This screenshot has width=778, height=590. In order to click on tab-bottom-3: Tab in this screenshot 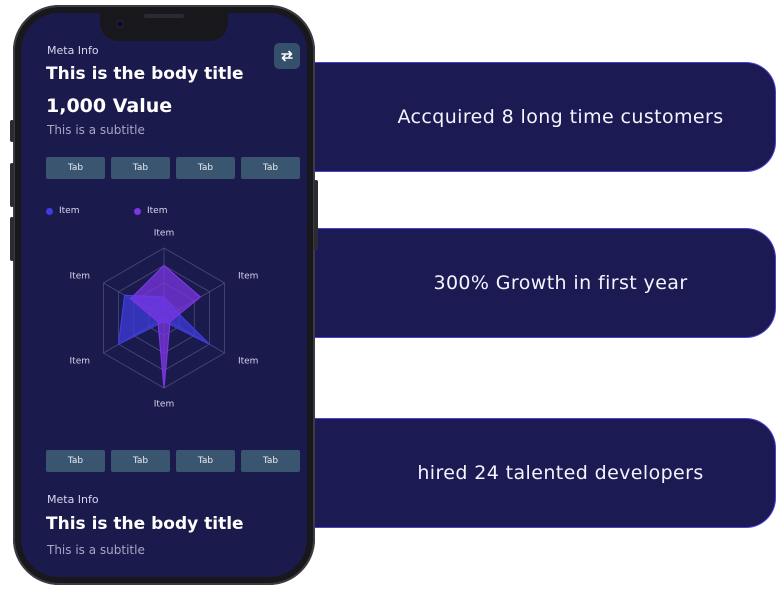, I will do `click(205, 461)`.